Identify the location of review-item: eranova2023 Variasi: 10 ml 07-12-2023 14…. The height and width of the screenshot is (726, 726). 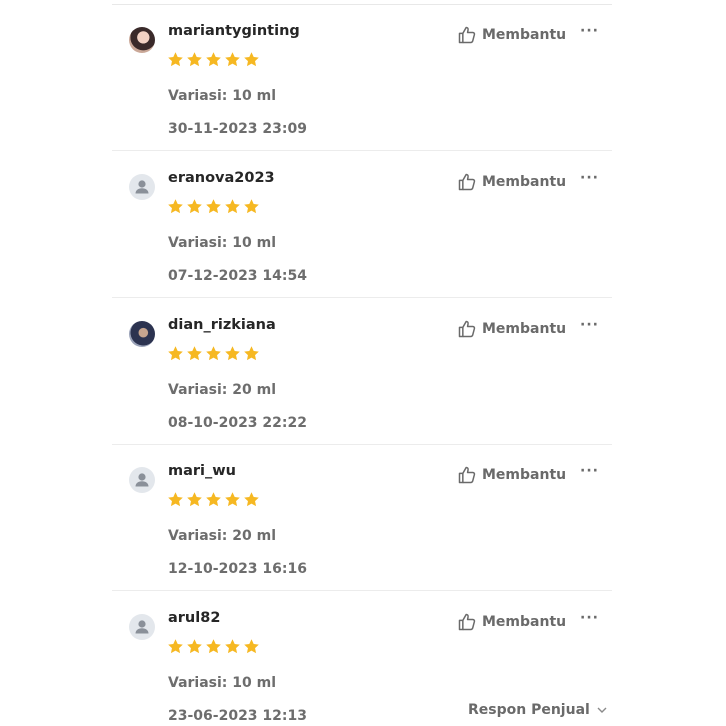
(362, 225).